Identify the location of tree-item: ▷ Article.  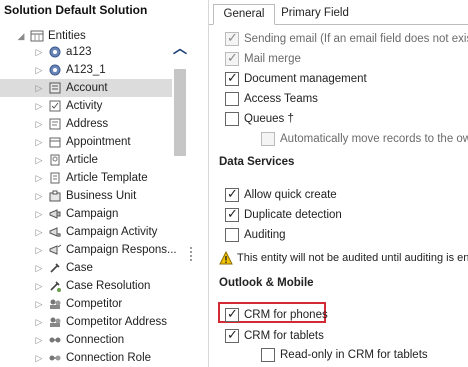
(86, 160).